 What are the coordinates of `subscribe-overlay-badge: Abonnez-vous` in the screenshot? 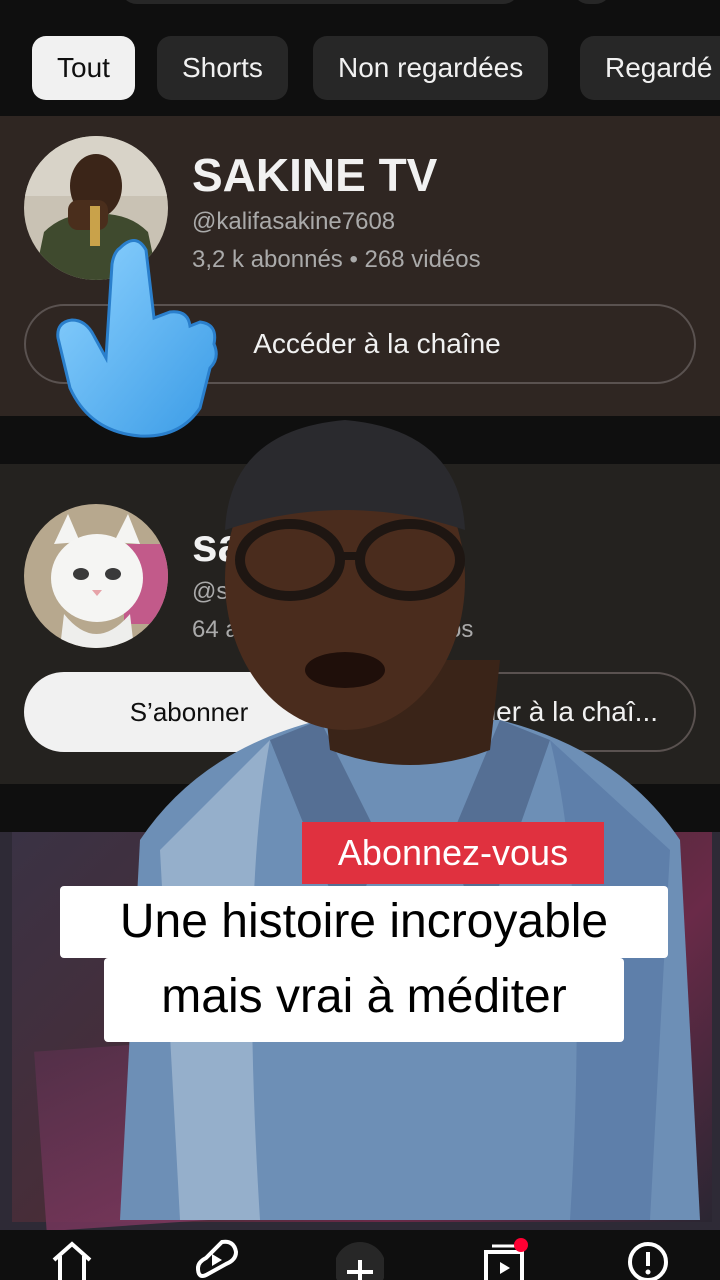 It's located at (453, 853).